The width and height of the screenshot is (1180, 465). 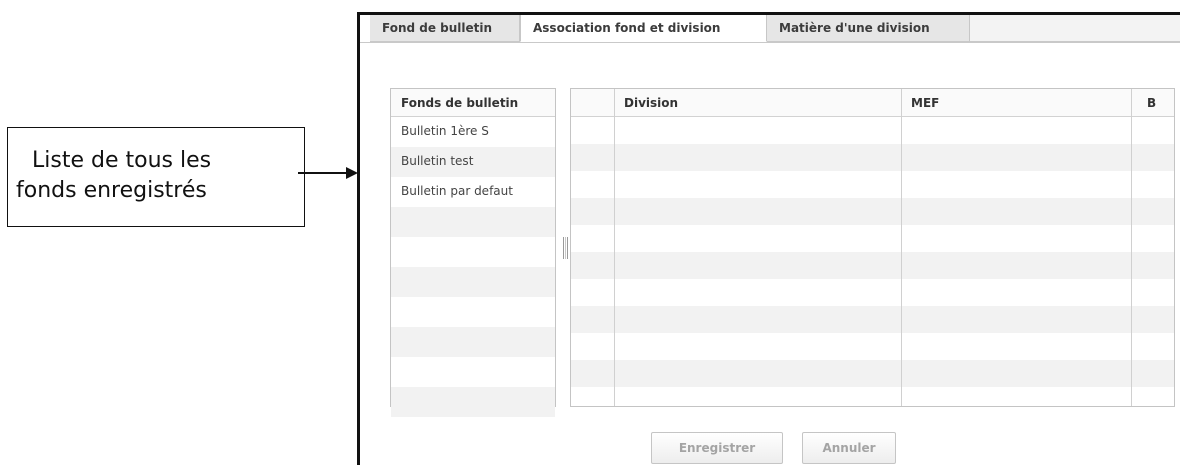 I want to click on list-item: Bulletin par defaut, so click(x=473, y=192).